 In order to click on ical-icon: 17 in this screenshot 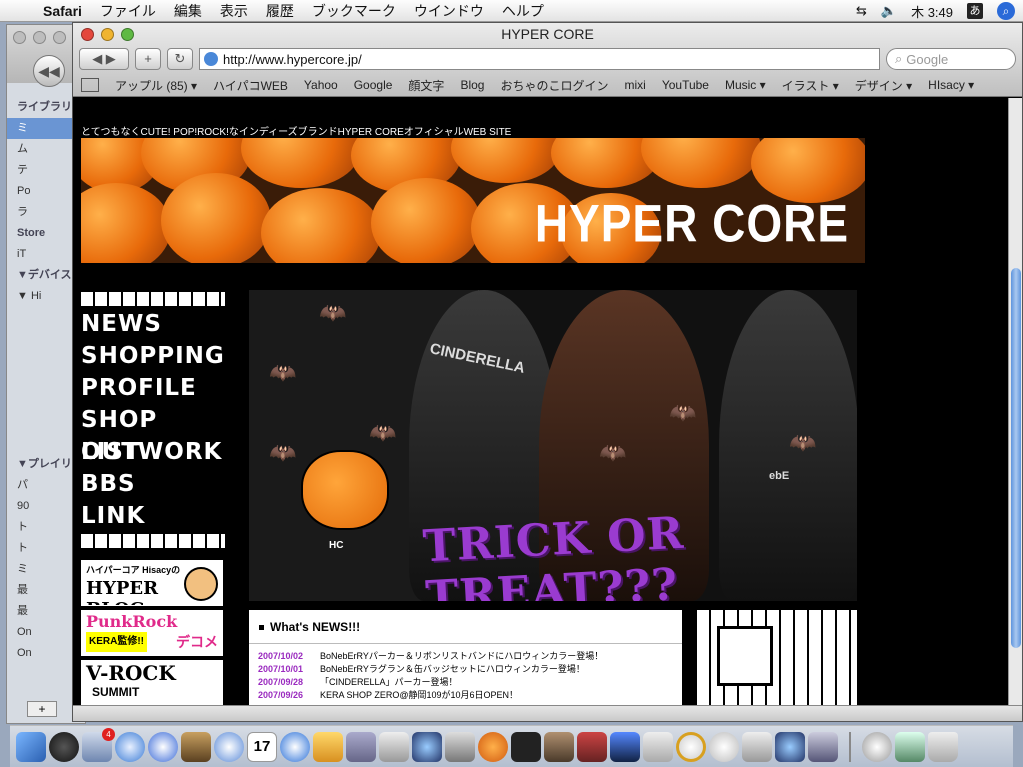, I will do `click(262, 746)`.